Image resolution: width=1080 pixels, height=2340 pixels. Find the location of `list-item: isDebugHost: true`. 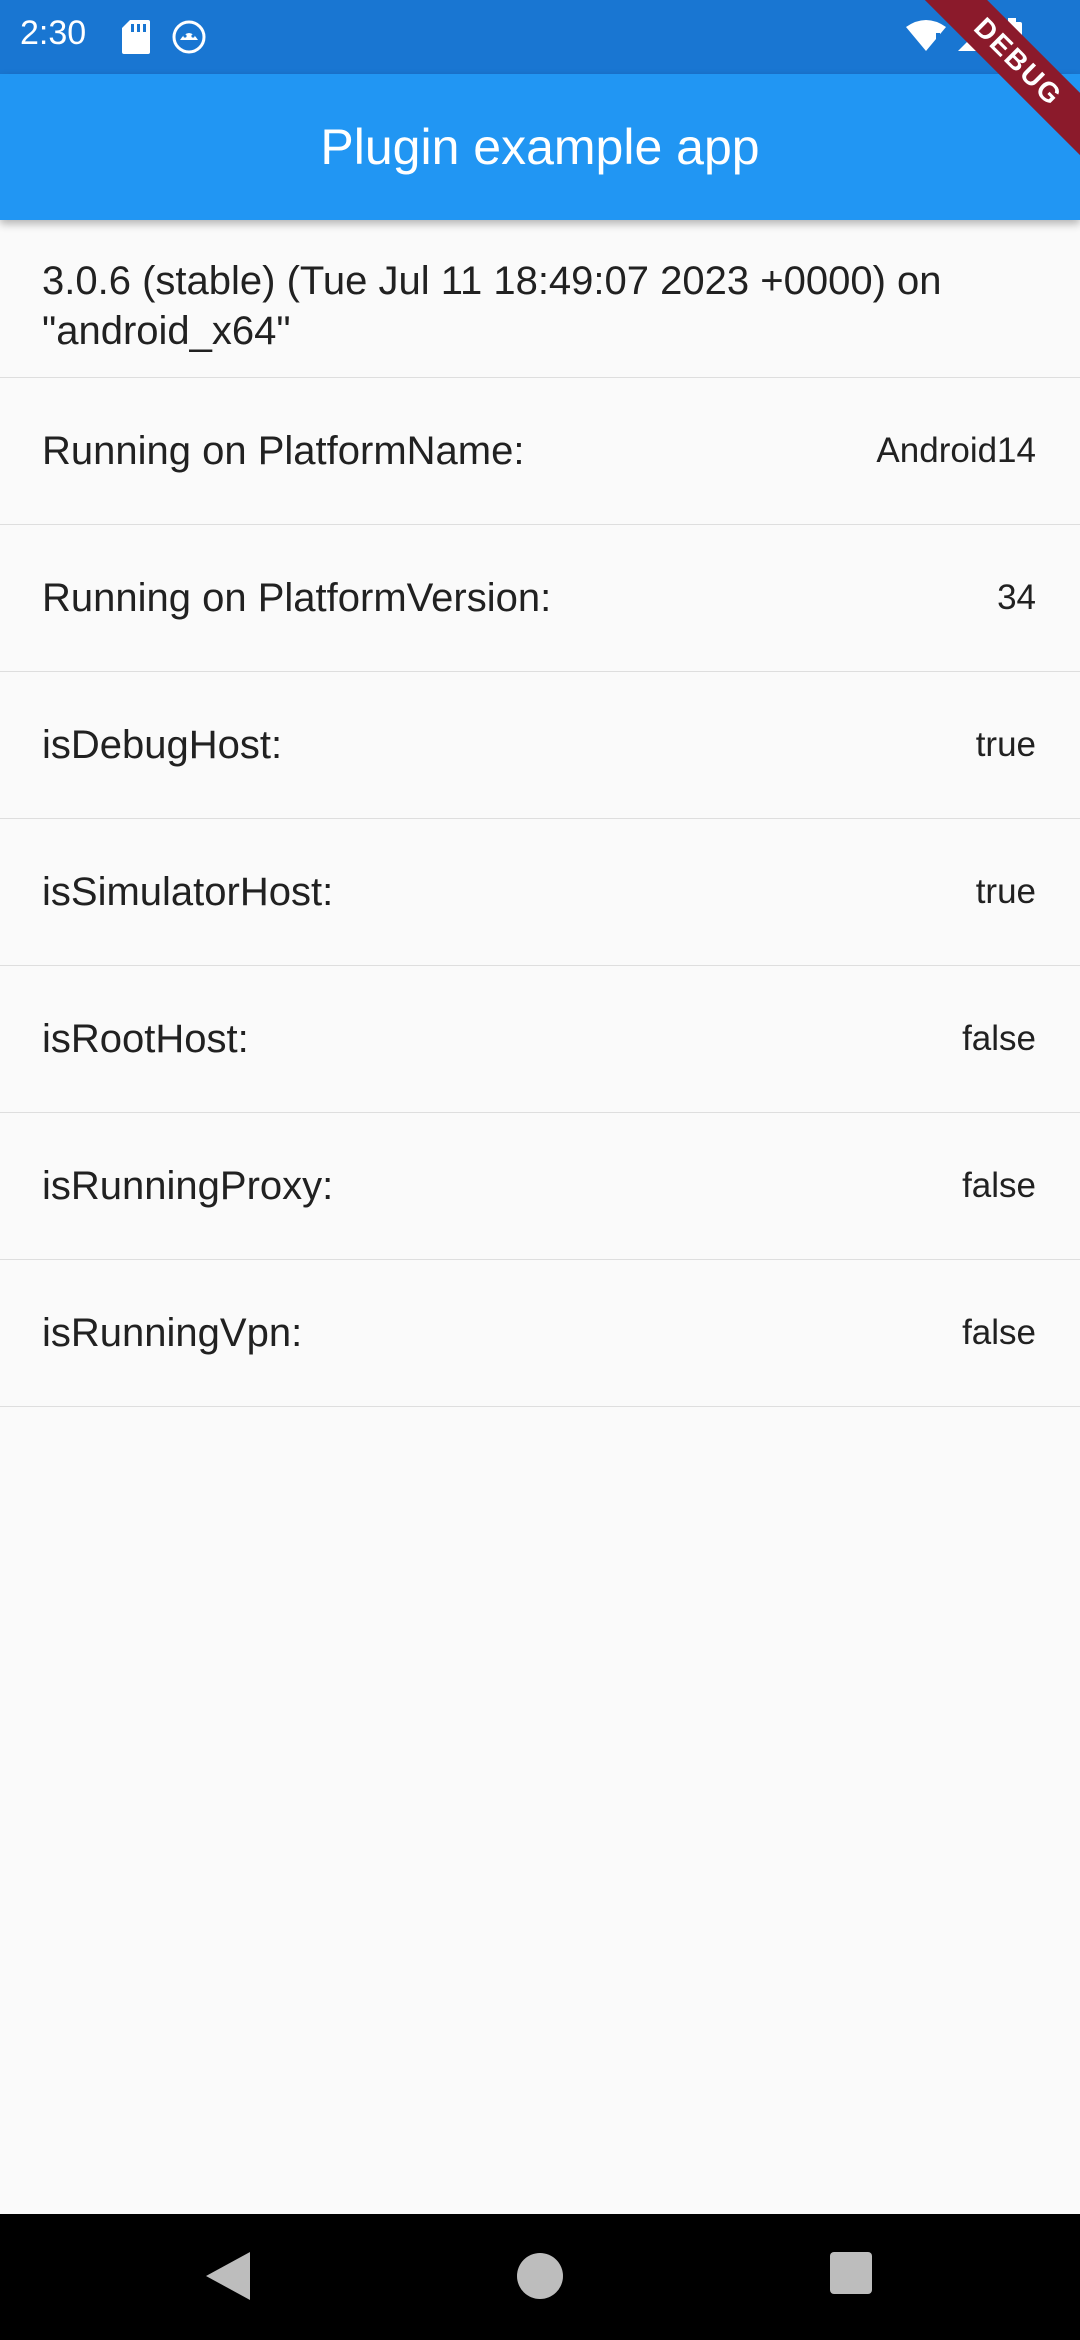

list-item: isDebugHost: true is located at coordinates (540, 745).